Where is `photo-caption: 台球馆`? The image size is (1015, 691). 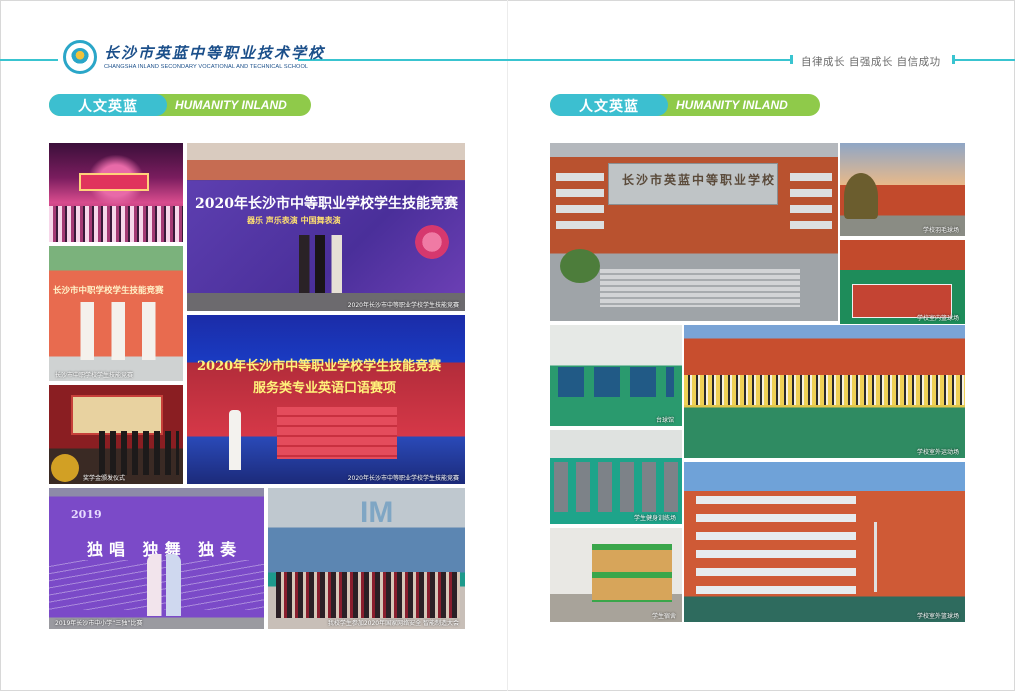 photo-caption: 台球馆 is located at coordinates (664, 420).